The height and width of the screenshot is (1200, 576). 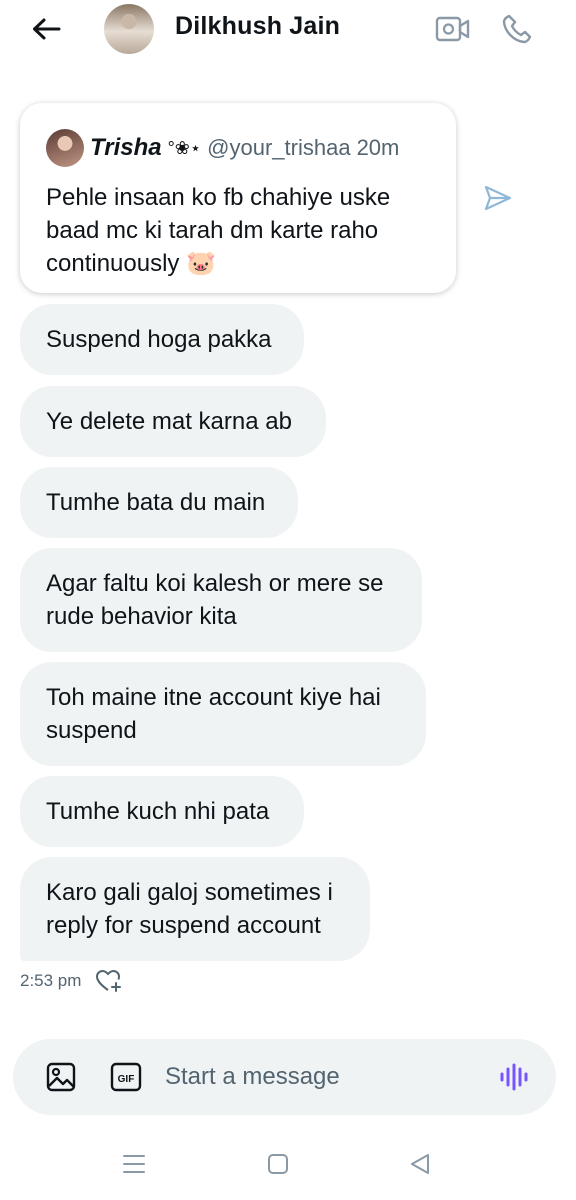 What do you see at coordinates (223, 714) in the screenshot?
I see `message-bubble: Toh maine itne account kiye hai suspend` at bounding box center [223, 714].